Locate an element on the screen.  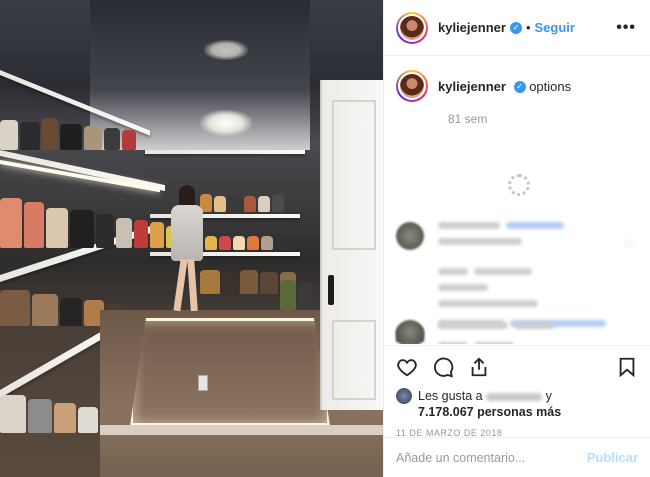
likes-prefix: Les gusta a is located at coordinates (450, 396).